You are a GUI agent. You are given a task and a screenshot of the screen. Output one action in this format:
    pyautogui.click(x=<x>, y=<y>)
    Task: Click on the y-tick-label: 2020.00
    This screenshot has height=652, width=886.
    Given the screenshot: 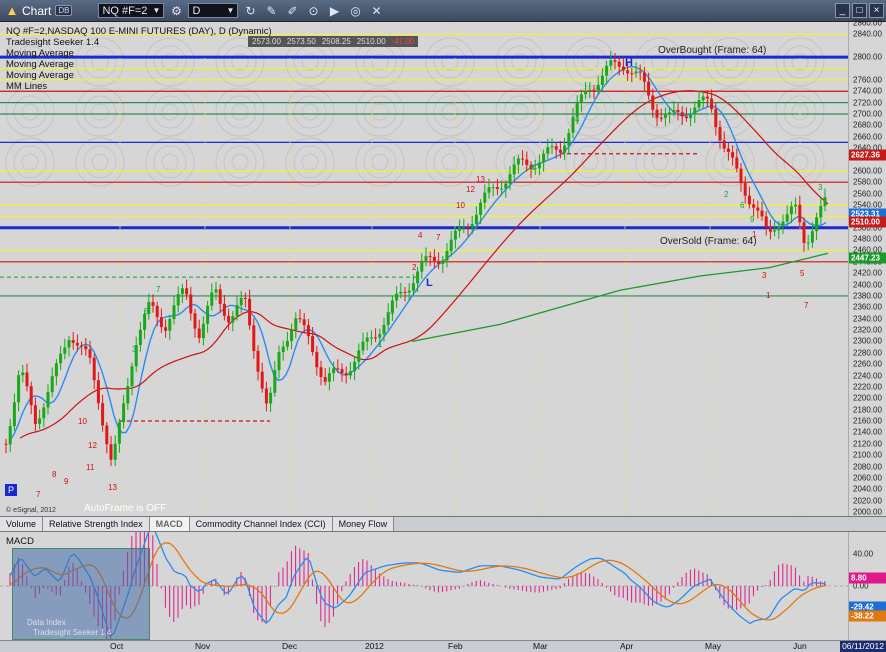 What is the action you would take?
    pyautogui.click(x=867, y=501)
    